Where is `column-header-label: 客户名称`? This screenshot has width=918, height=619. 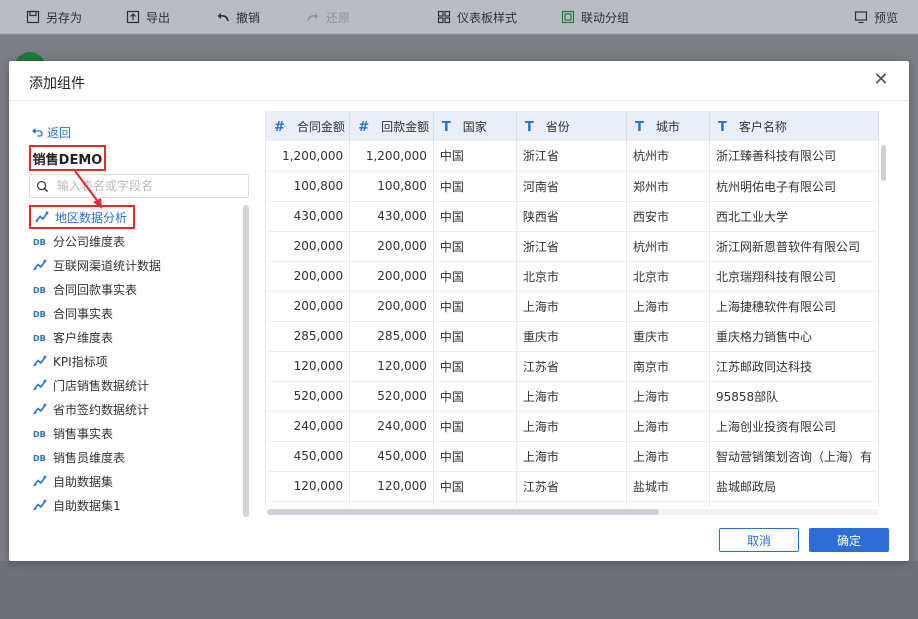 column-header-label: 客户名称 is located at coordinates (762, 126).